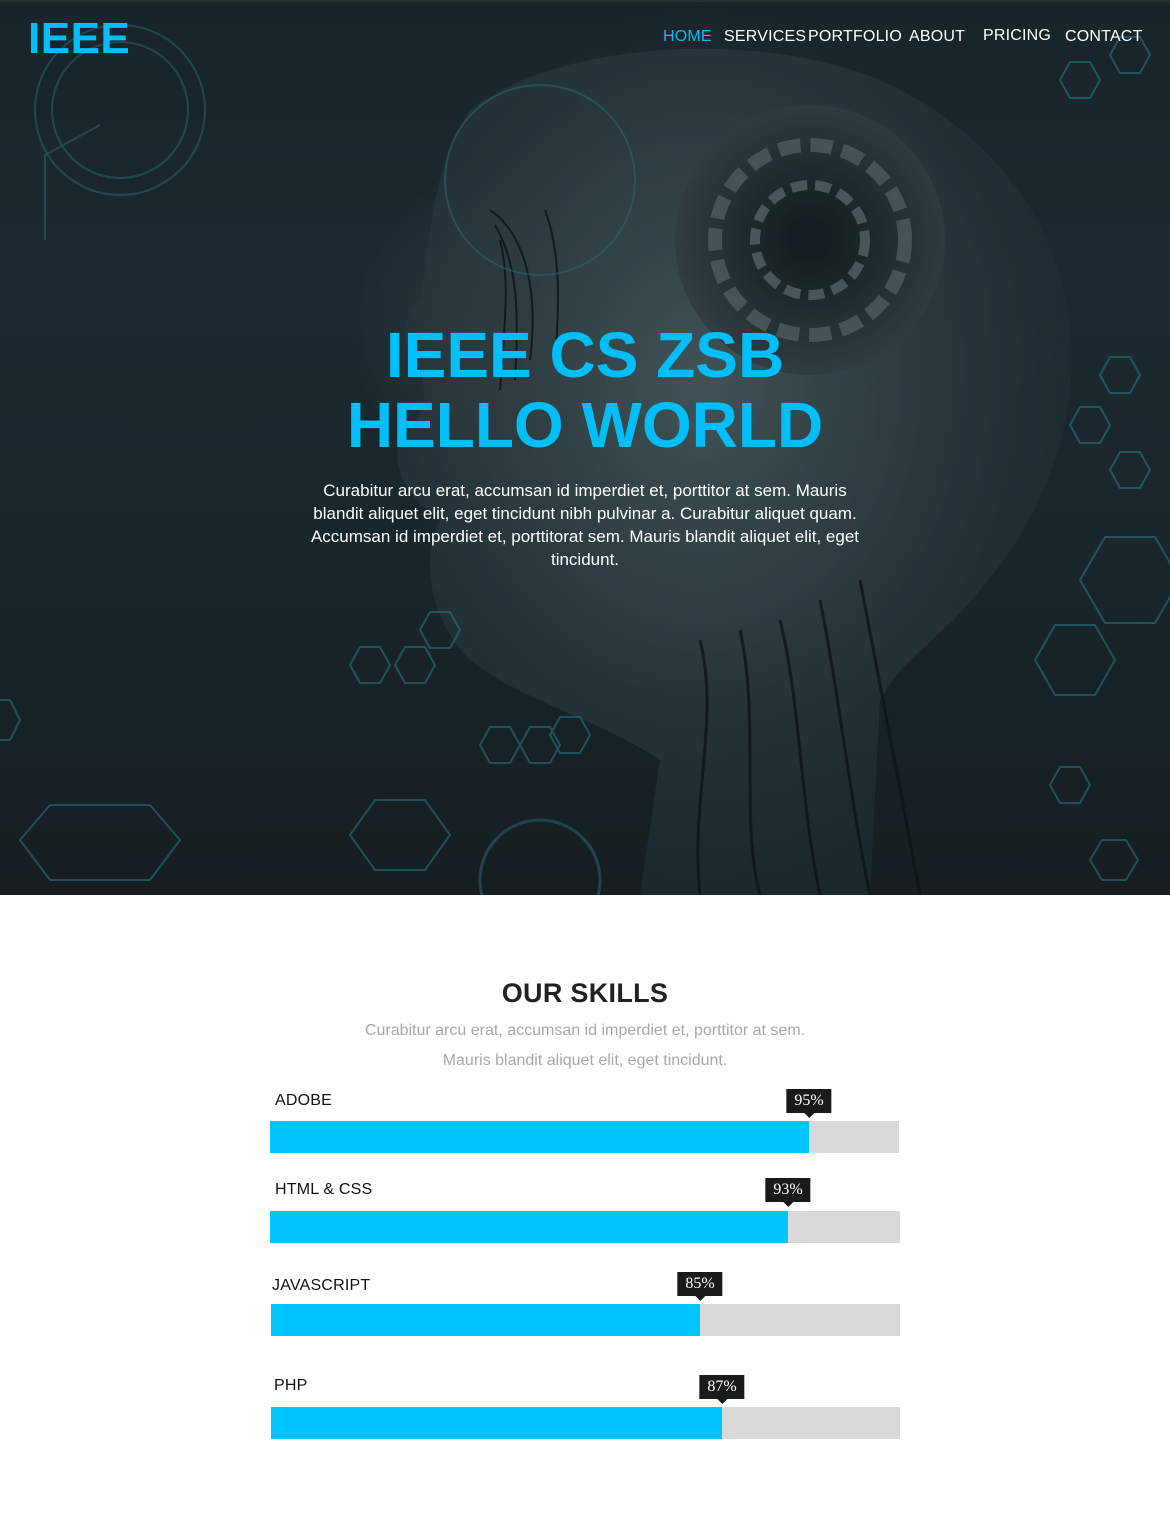 The height and width of the screenshot is (1526, 1170). What do you see at coordinates (585, 993) in the screenshot?
I see `skills-title: OUR SKILLS` at bounding box center [585, 993].